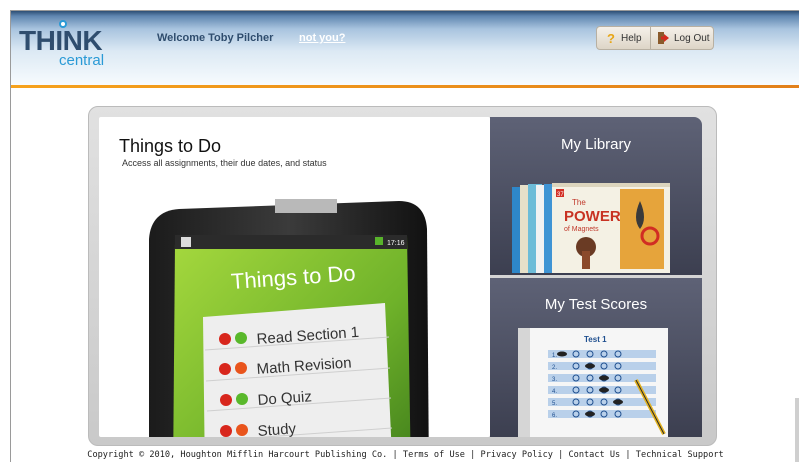 This screenshot has width=799, height=462. What do you see at coordinates (611, 38) in the screenshot?
I see `help-question-icon: ?` at bounding box center [611, 38].